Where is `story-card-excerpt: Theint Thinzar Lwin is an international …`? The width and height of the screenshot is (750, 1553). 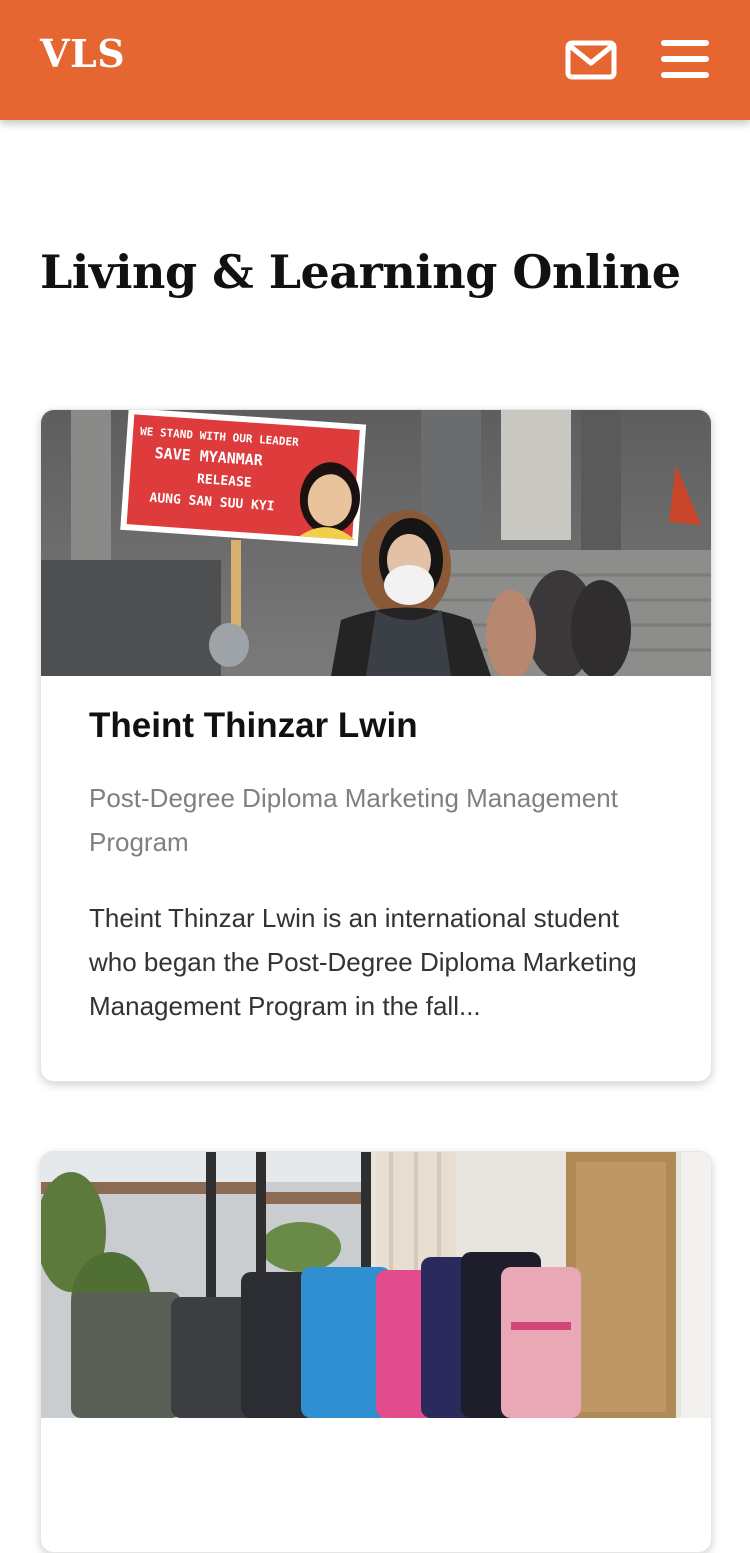
story-card-excerpt: Theint Thinzar Lwin is an international … is located at coordinates (363, 962).